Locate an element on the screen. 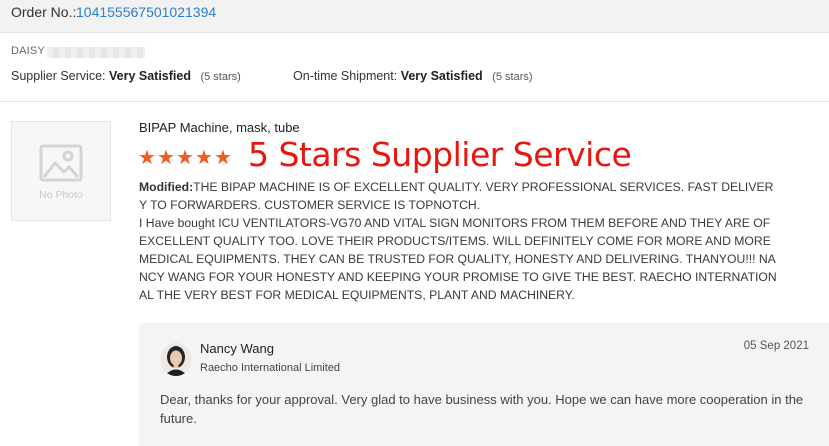  supplier-service-stars: (5 stars) is located at coordinates (220, 77).